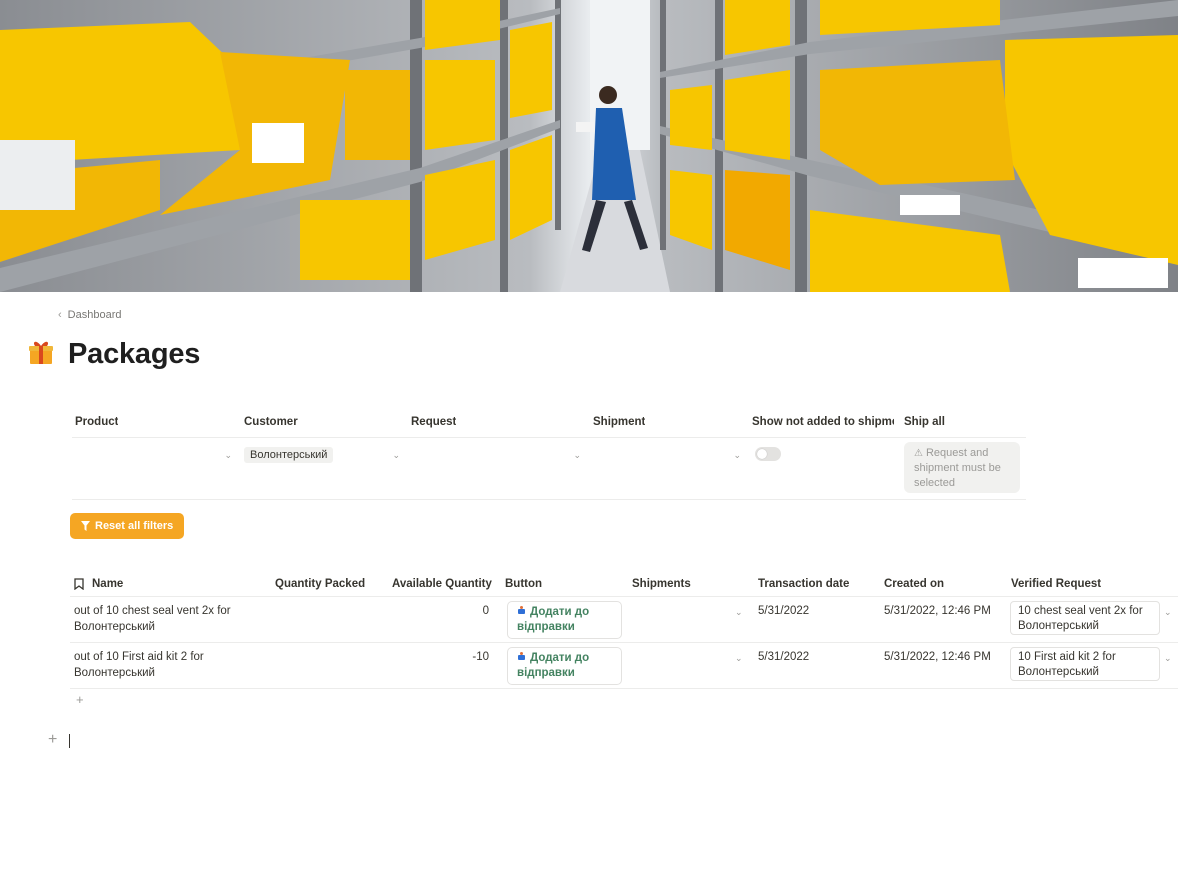  Describe the element at coordinates (69, 741) in the screenshot. I see `text-cursor` at that location.